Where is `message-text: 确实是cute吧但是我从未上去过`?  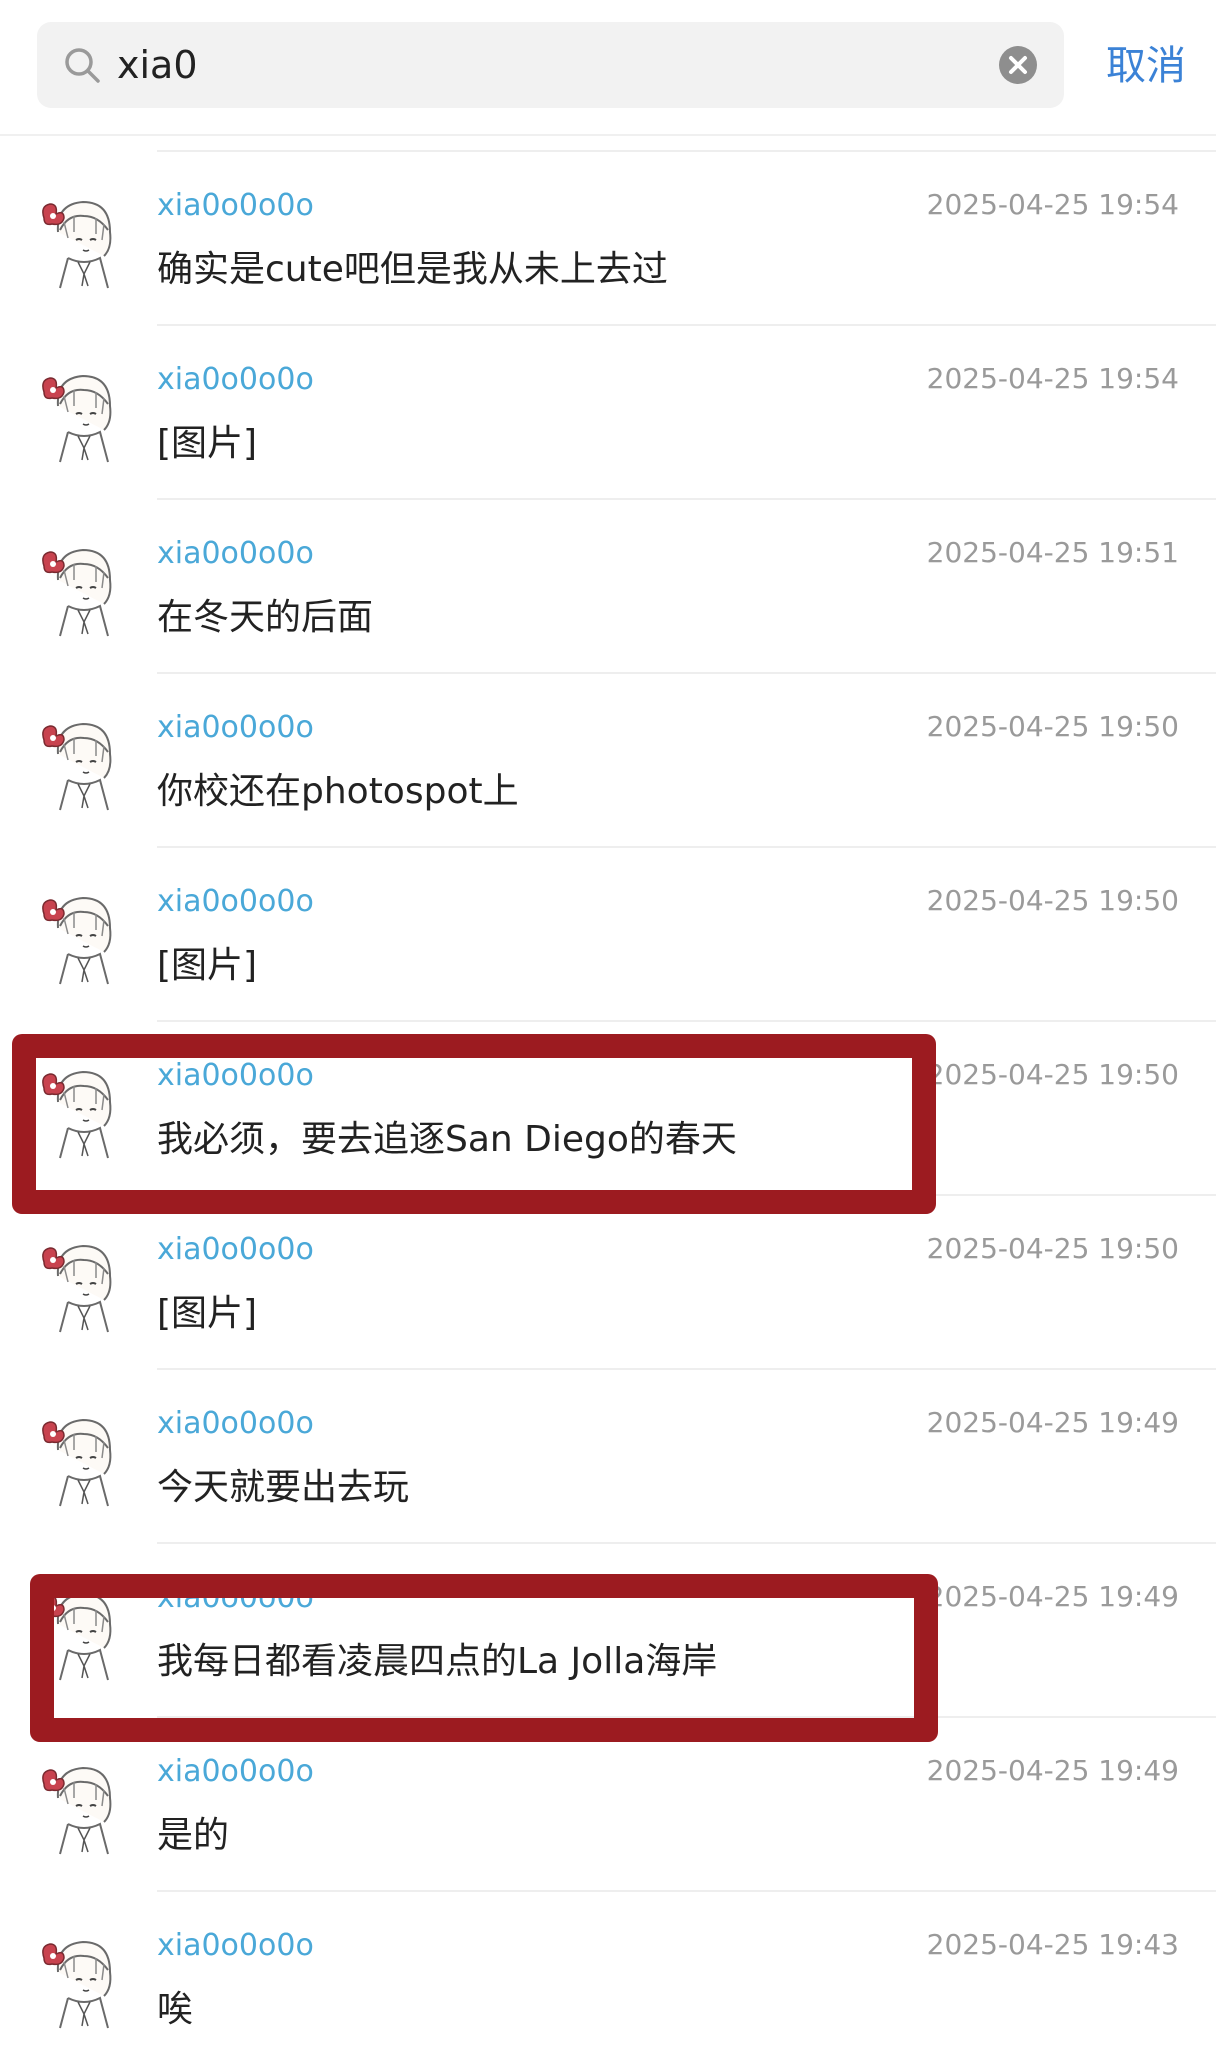 message-text: 确实是cute吧但是我从未上去过 is located at coordinates (412, 269).